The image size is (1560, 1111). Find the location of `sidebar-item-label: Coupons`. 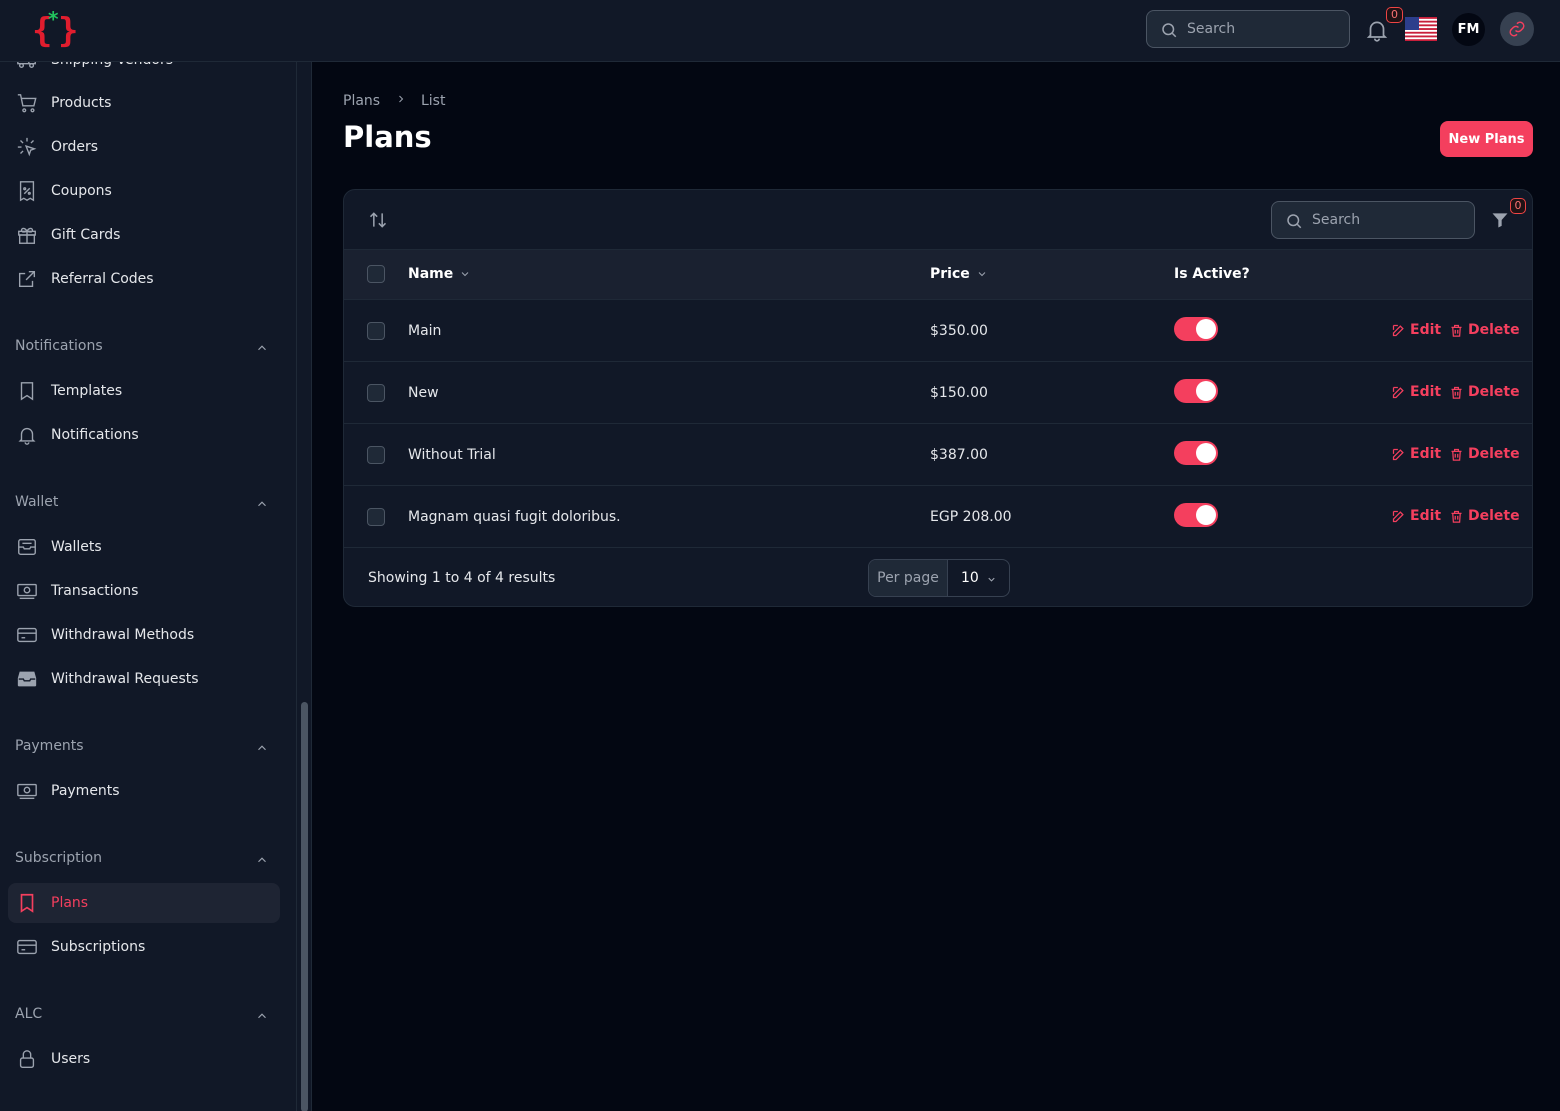

sidebar-item-label: Coupons is located at coordinates (81, 191).